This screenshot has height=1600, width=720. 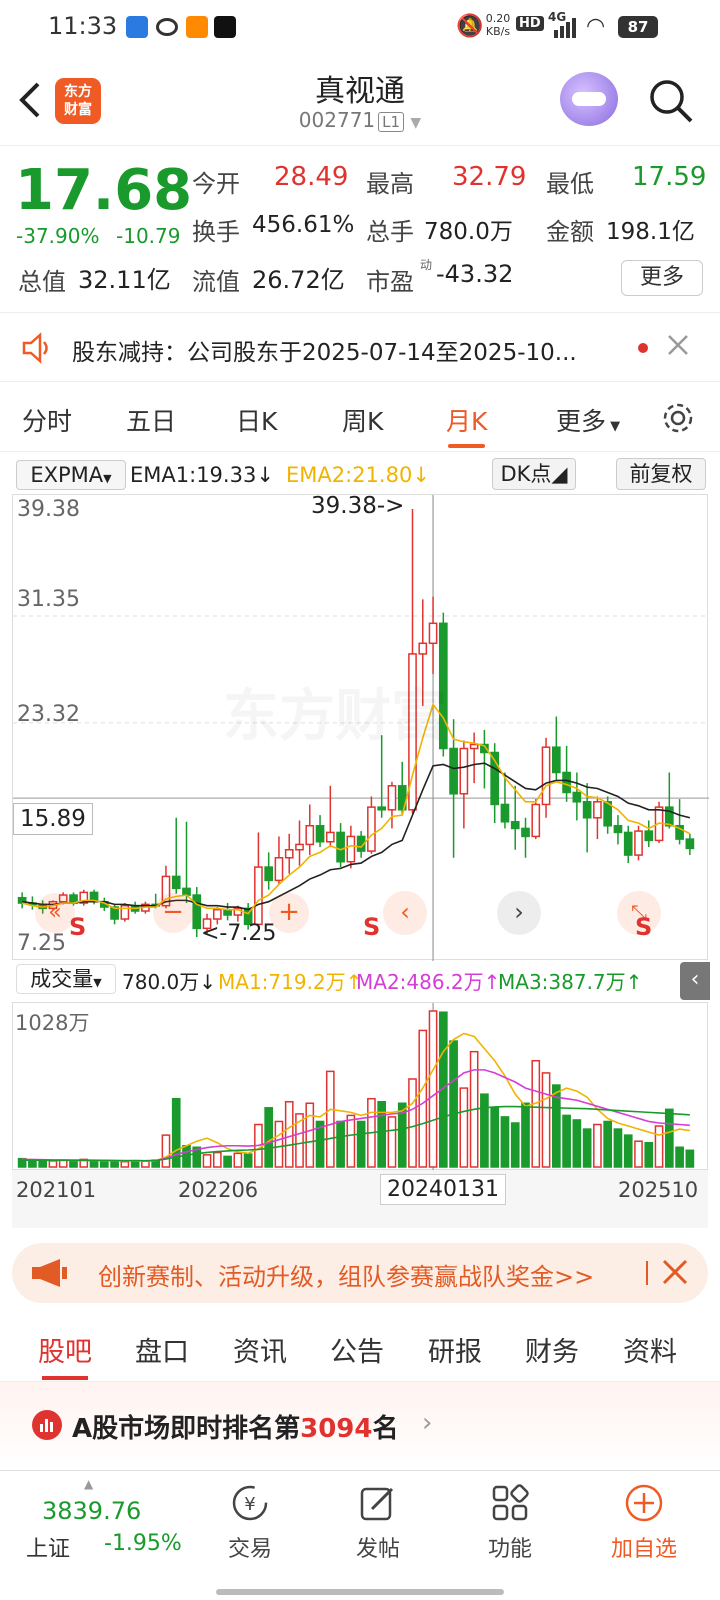 I want to click on zoom-in-icon: +, so click(x=289, y=913).